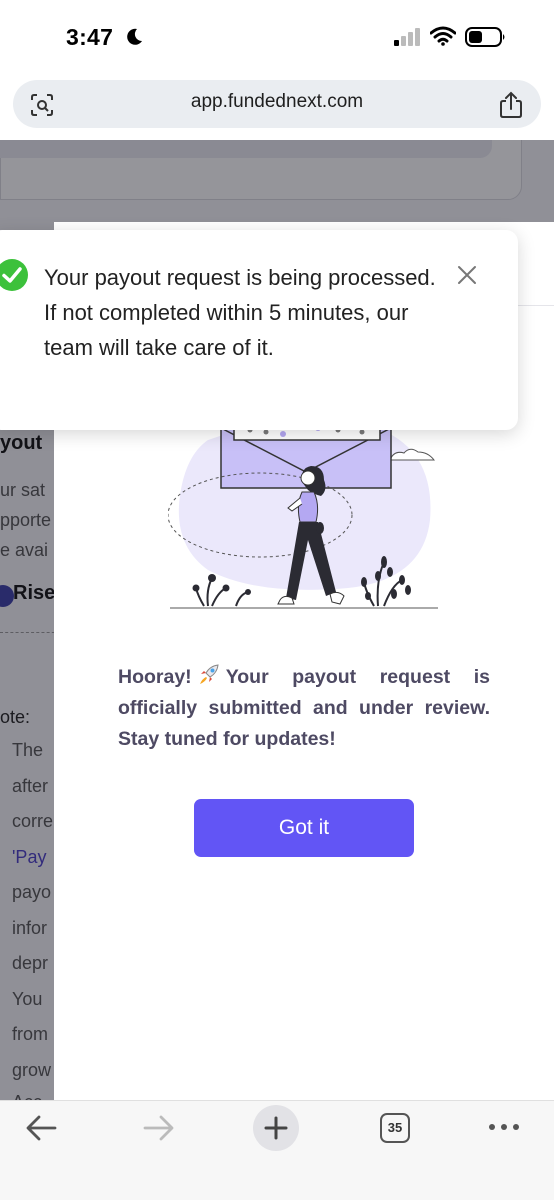 The width and height of the screenshot is (554, 1200). What do you see at coordinates (277, 38) in the screenshot?
I see `status-bar: 3:47` at bounding box center [277, 38].